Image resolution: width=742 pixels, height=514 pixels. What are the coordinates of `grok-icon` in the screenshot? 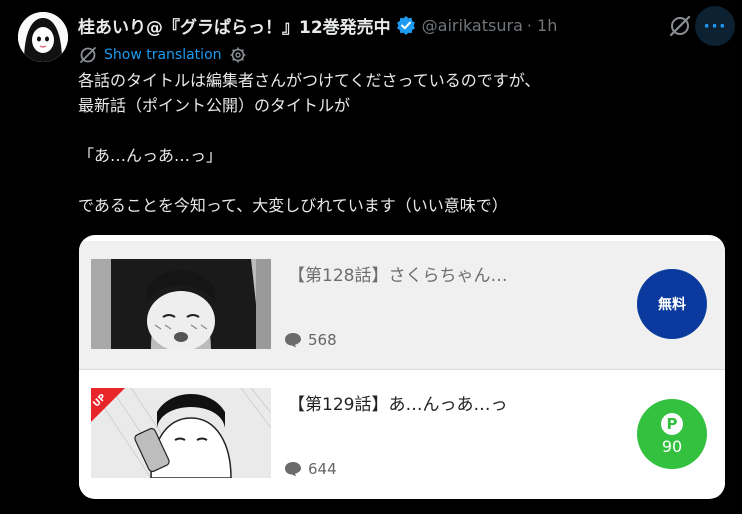 It's located at (680, 26).